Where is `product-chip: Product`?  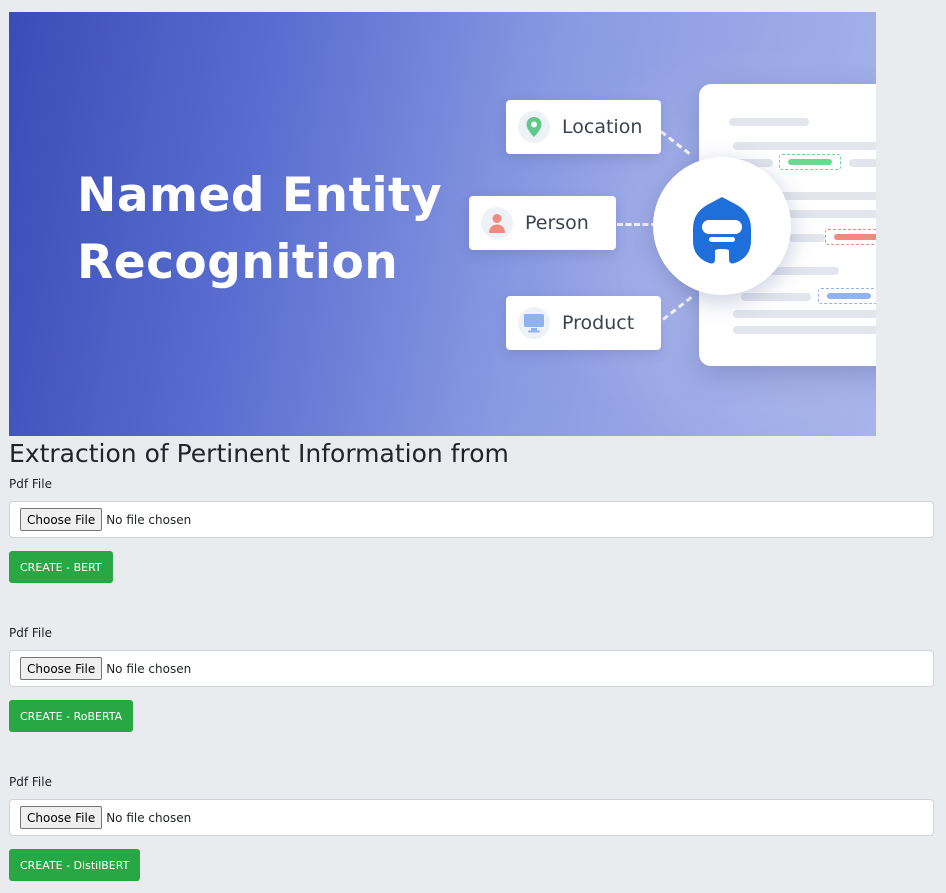
product-chip: Product is located at coordinates (583, 323).